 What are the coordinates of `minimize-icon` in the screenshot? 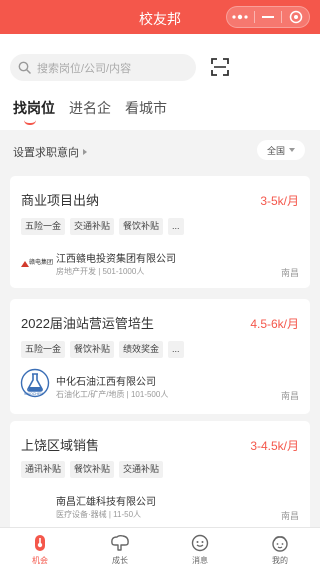 It's located at (268, 17).